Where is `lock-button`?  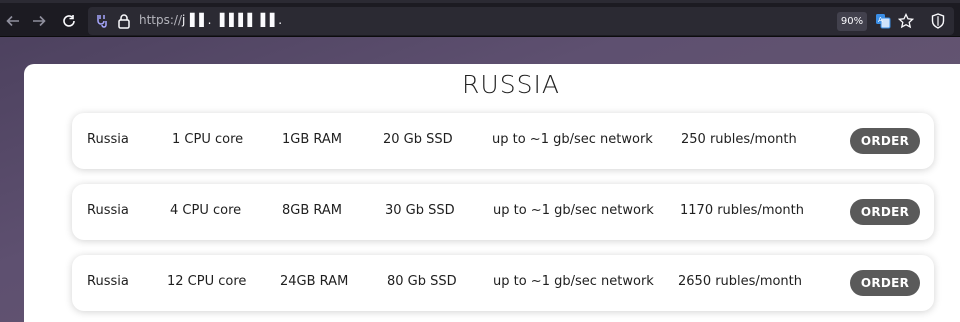 lock-button is located at coordinates (124, 21).